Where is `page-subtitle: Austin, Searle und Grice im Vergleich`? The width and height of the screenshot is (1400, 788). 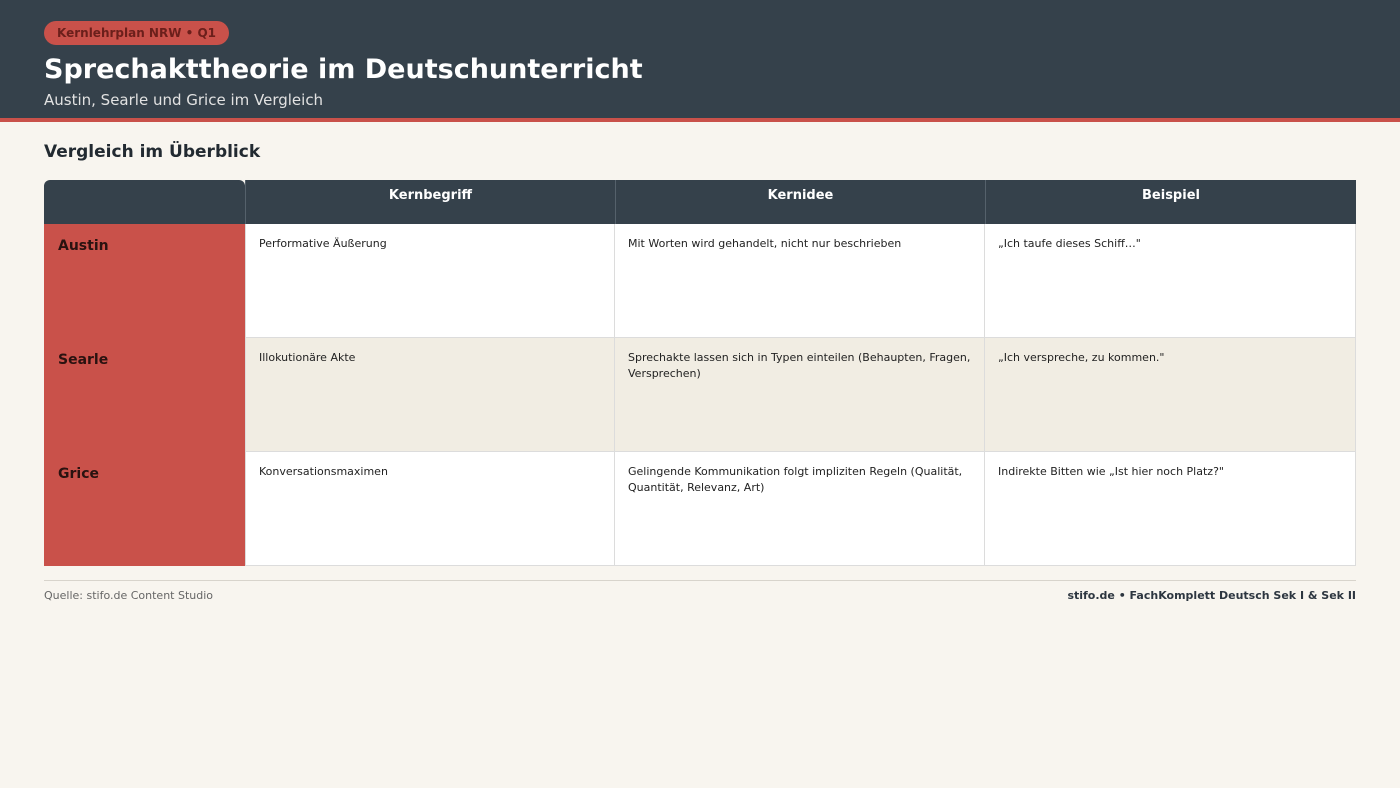
page-subtitle: Austin, Searle und Grice im Vergleich is located at coordinates (184, 100).